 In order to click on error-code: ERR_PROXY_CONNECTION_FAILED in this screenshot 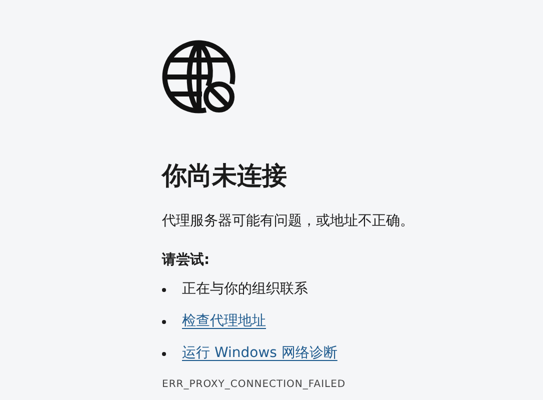, I will do `click(254, 385)`.